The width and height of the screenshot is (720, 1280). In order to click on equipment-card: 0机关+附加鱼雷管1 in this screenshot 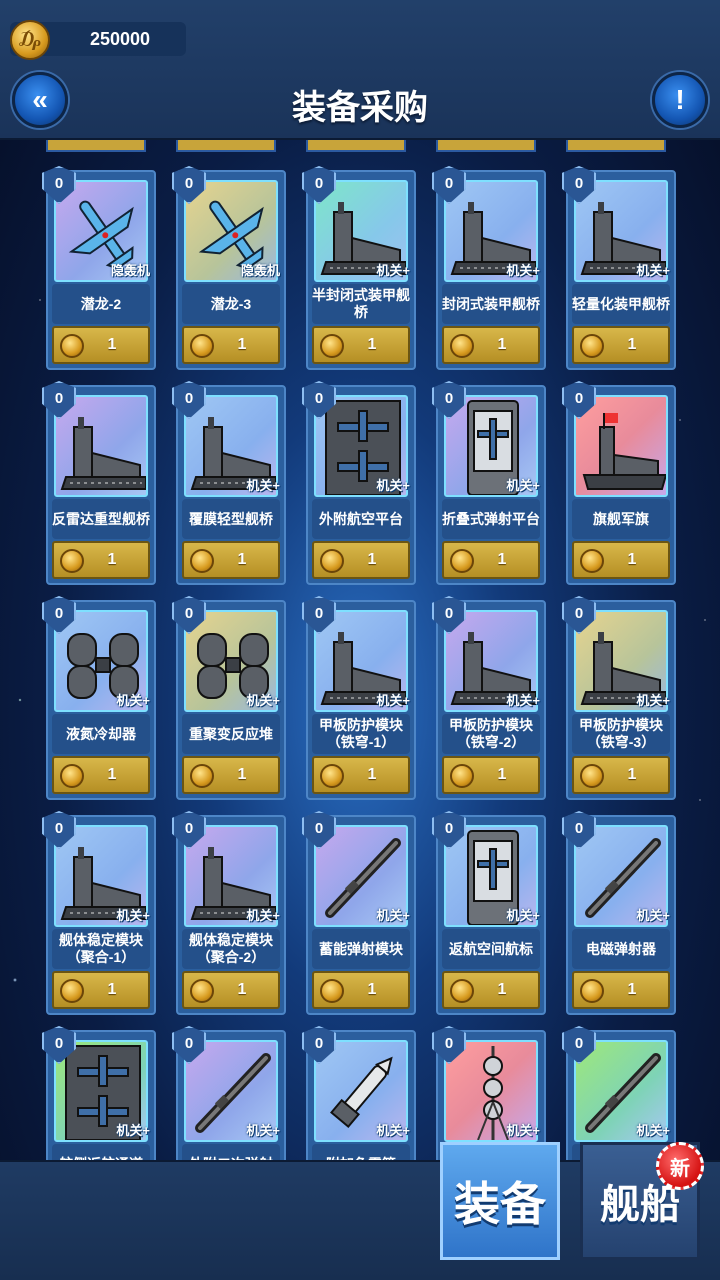, I will do `click(359, 1093)`.